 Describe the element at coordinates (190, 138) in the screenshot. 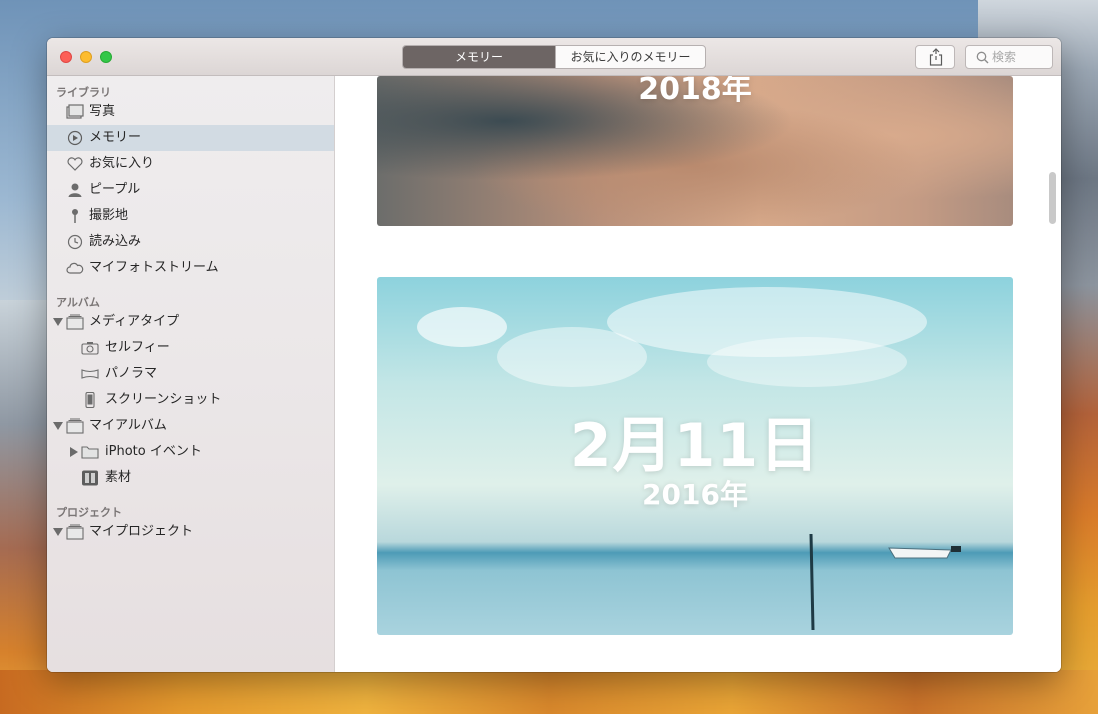

I see `sidebar-item-memories: メモリー` at that location.